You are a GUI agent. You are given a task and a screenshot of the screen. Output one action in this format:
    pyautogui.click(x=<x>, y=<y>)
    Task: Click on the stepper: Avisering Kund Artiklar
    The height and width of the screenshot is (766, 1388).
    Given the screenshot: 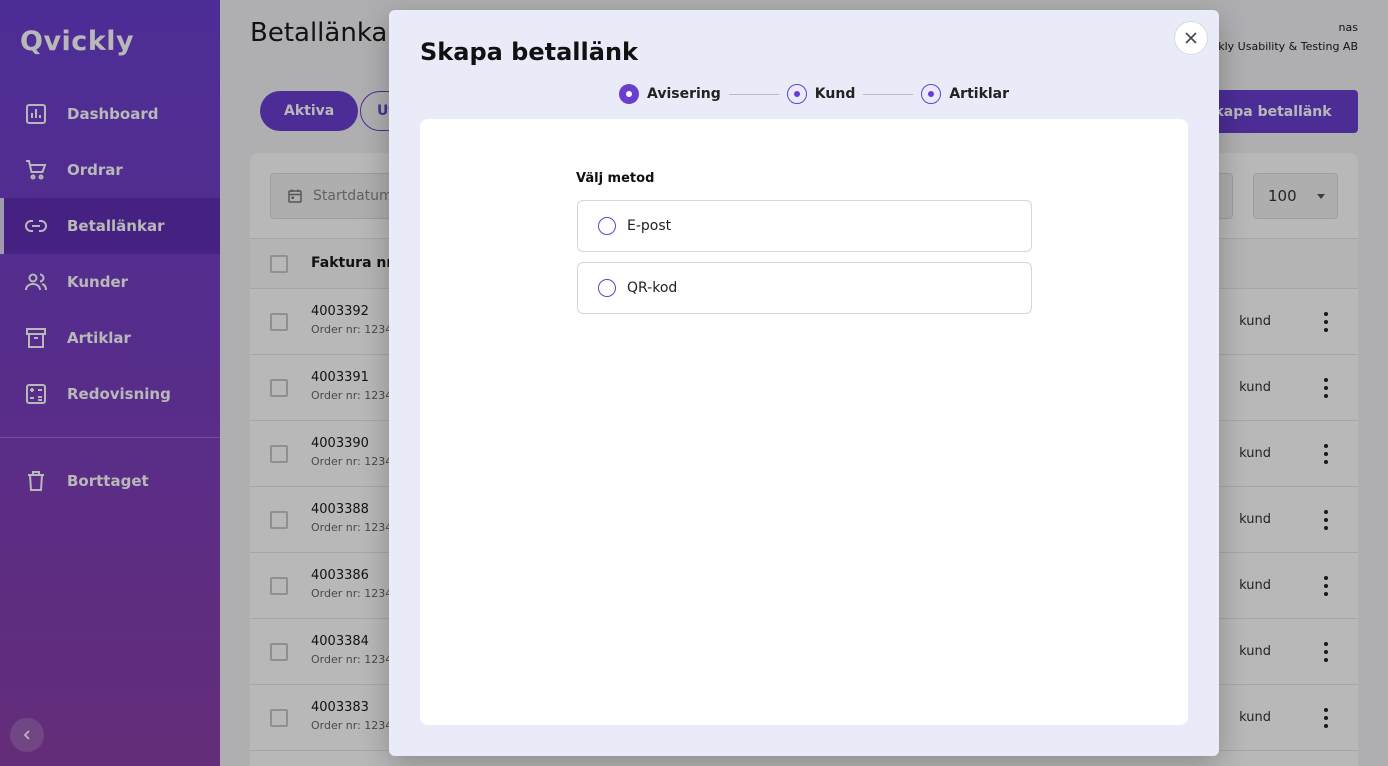 What is the action you would take?
    pyautogui.click(x=814, y=94)
    